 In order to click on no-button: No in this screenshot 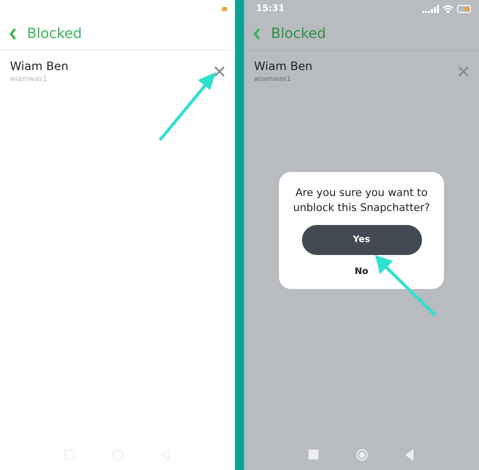, I will do `click(361, 272)`.